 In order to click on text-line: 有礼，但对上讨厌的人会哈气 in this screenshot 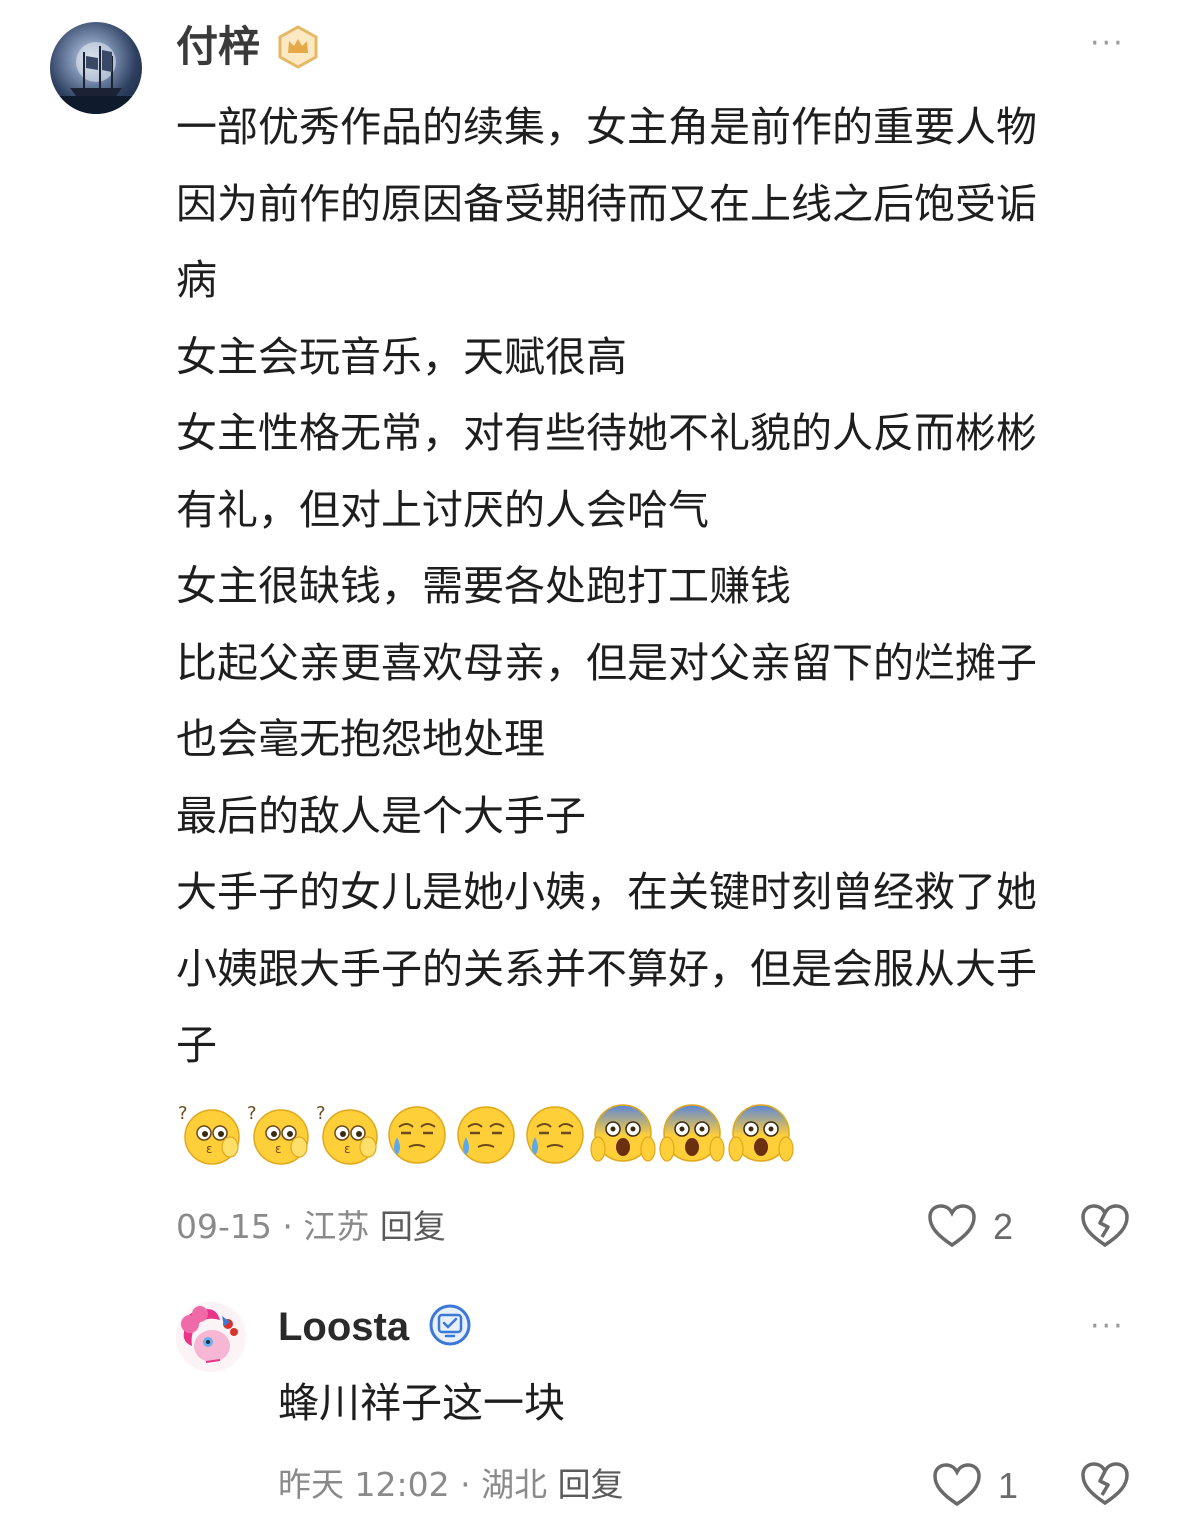, I will do `click(442, 509)`.